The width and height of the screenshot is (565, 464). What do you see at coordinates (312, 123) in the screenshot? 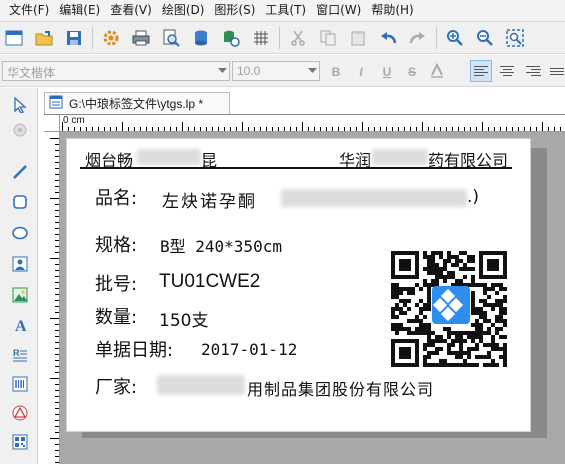
I see `horizontal-ruler: 0 cm` at bounding box center [312, 123].